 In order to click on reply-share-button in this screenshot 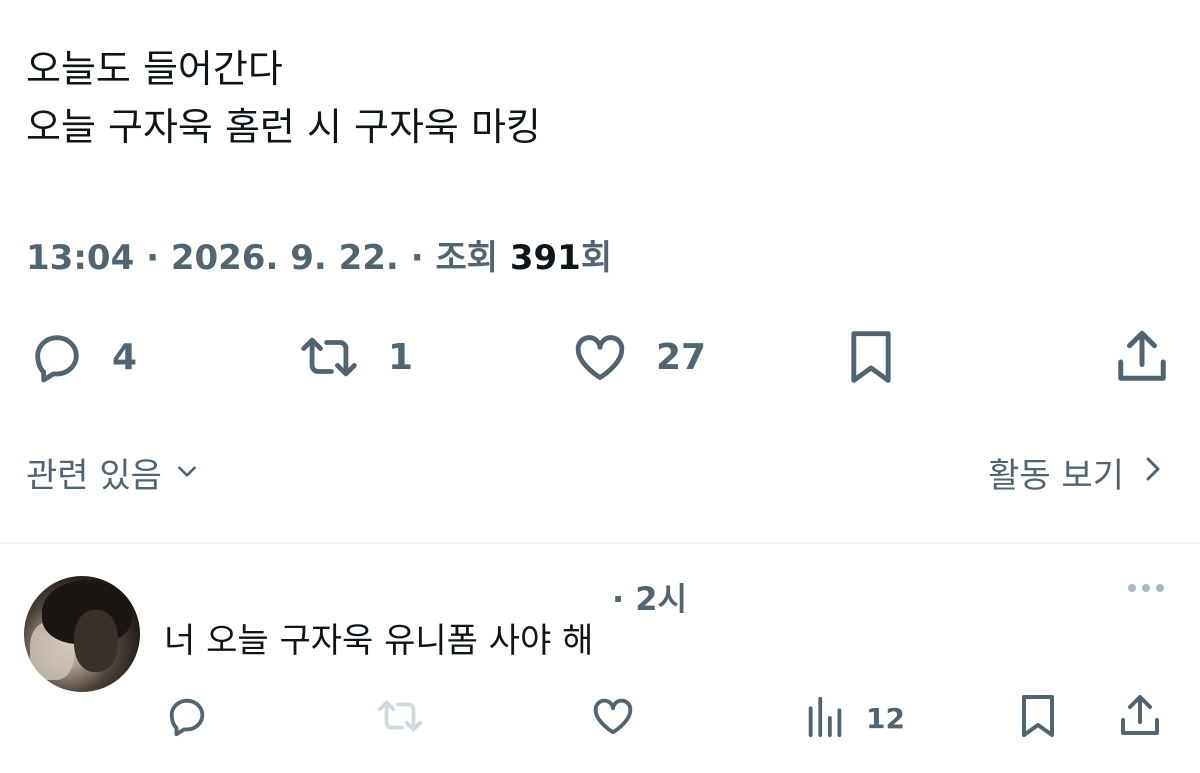, I will do `click(1140, 718)`.